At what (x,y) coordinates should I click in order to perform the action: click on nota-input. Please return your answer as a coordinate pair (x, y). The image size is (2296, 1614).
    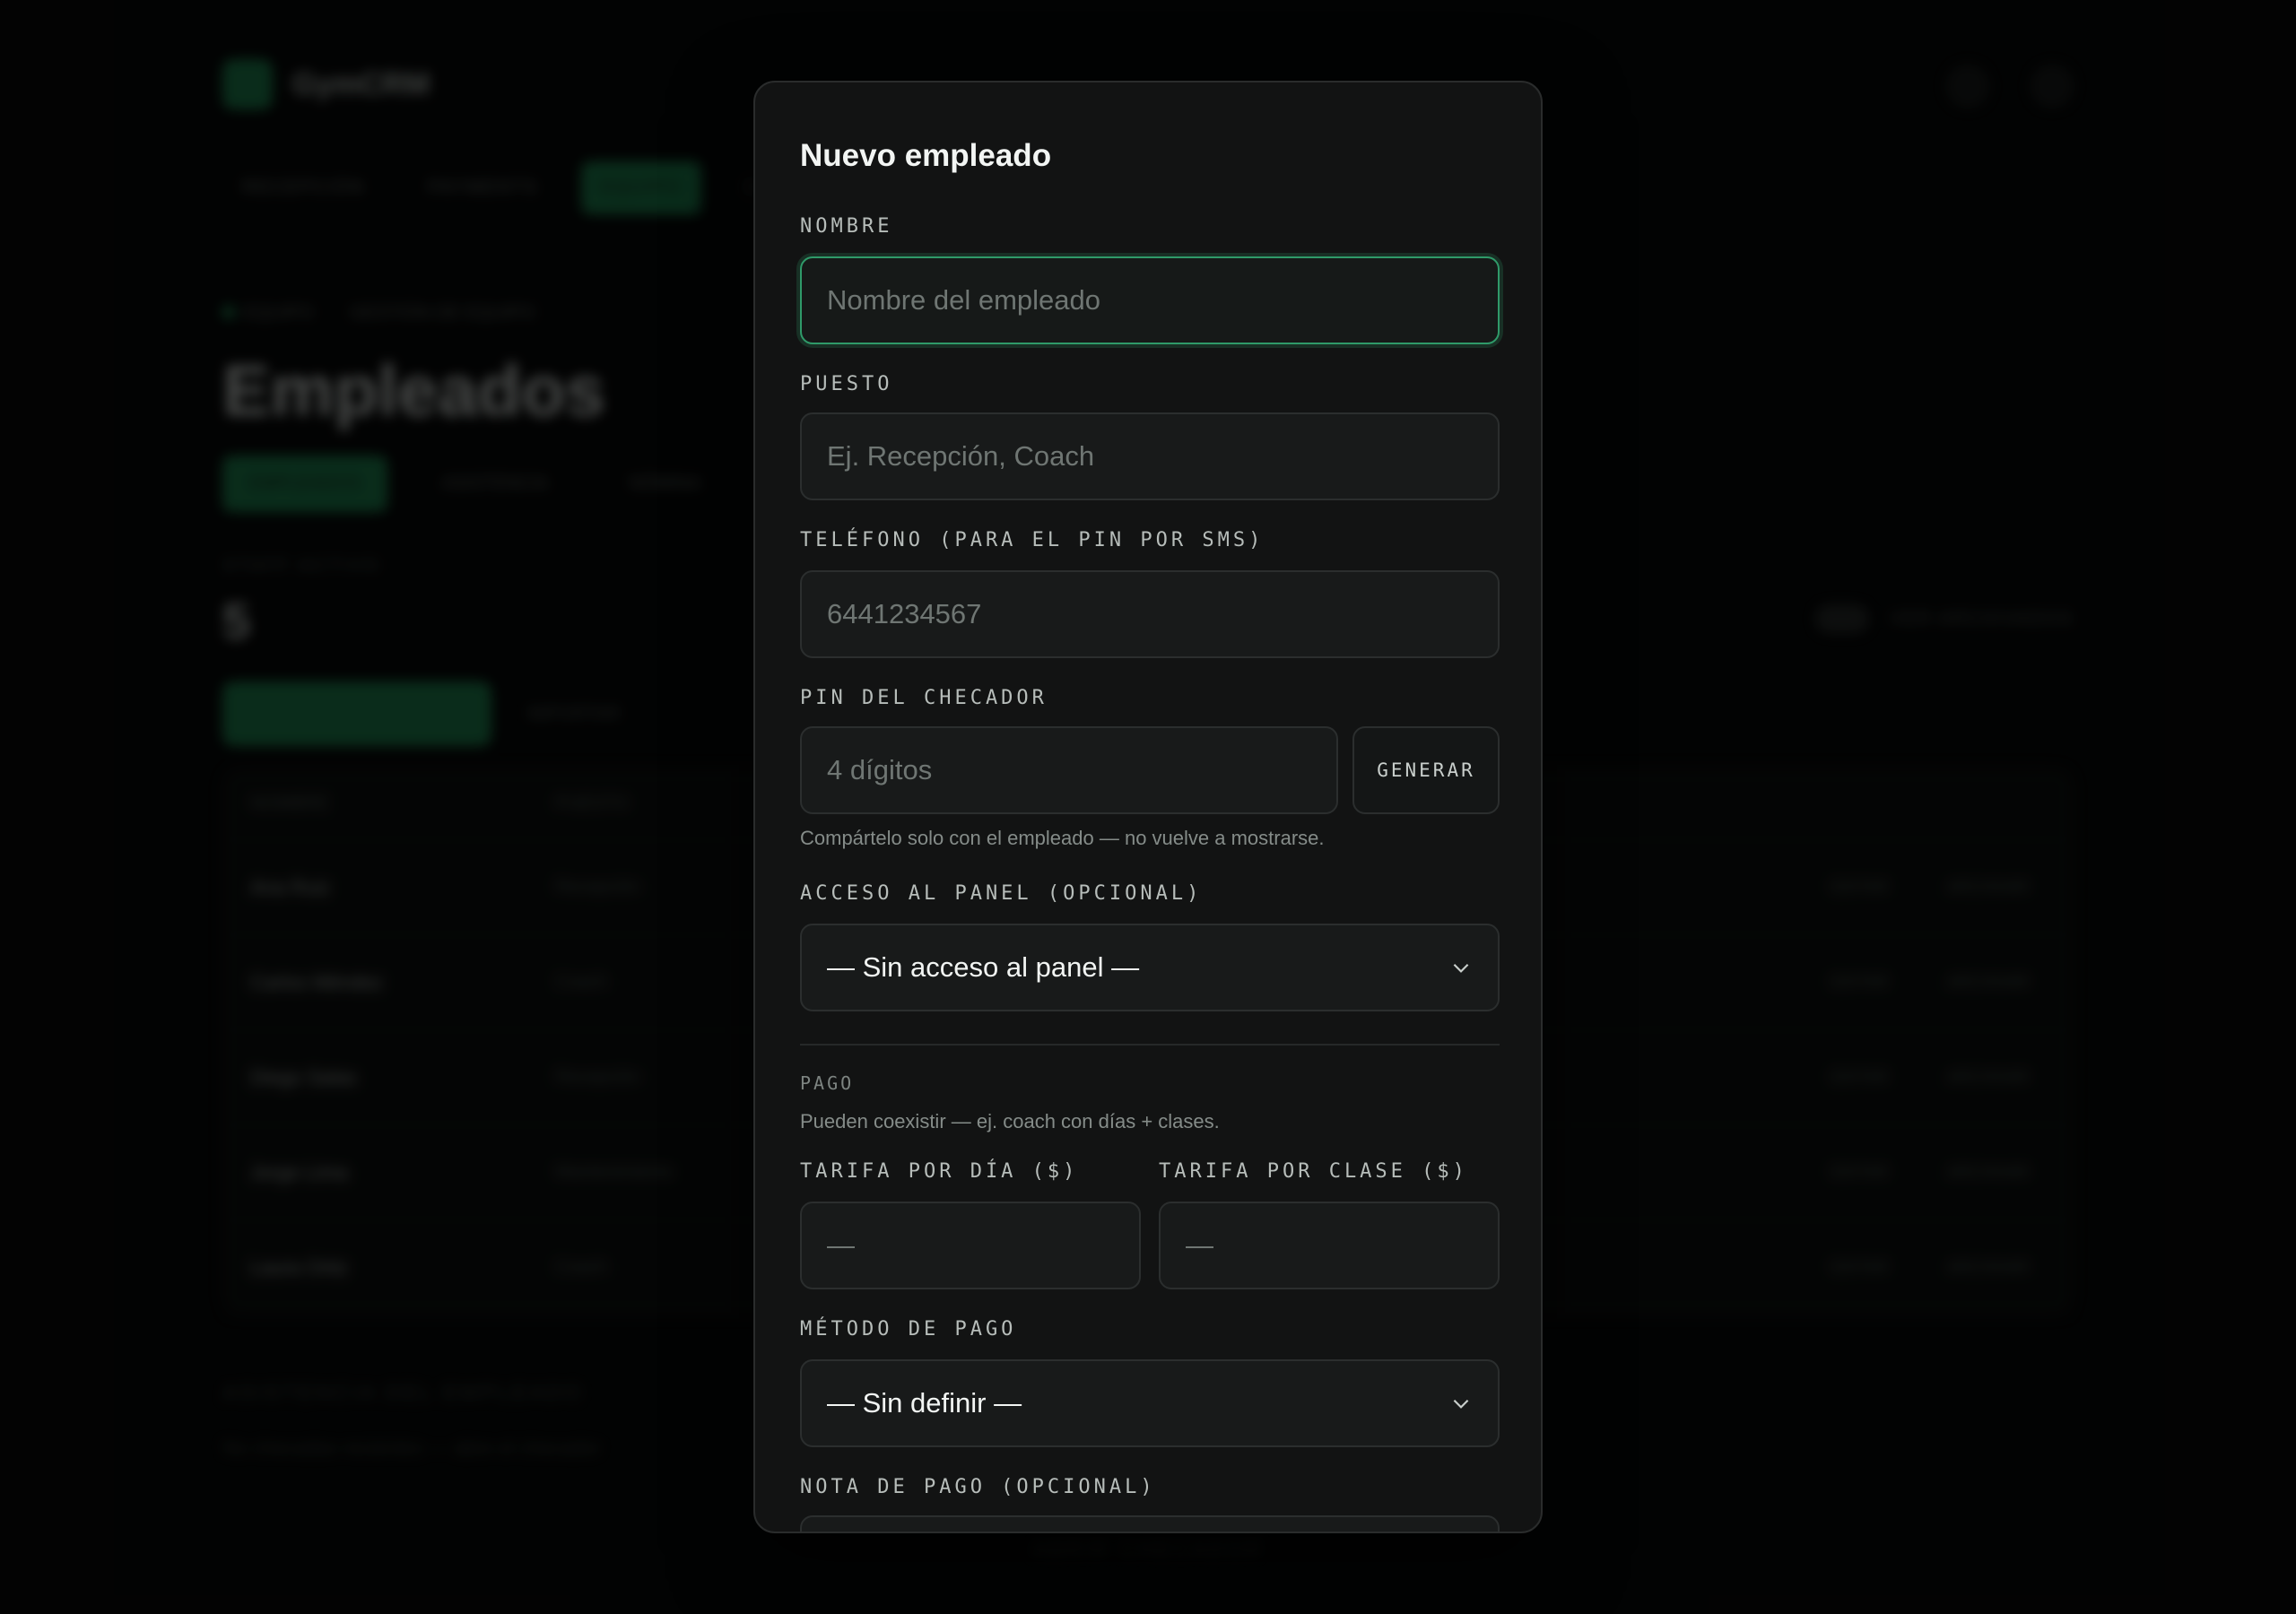
    Looking at the image, I should click on (1150, 1523).